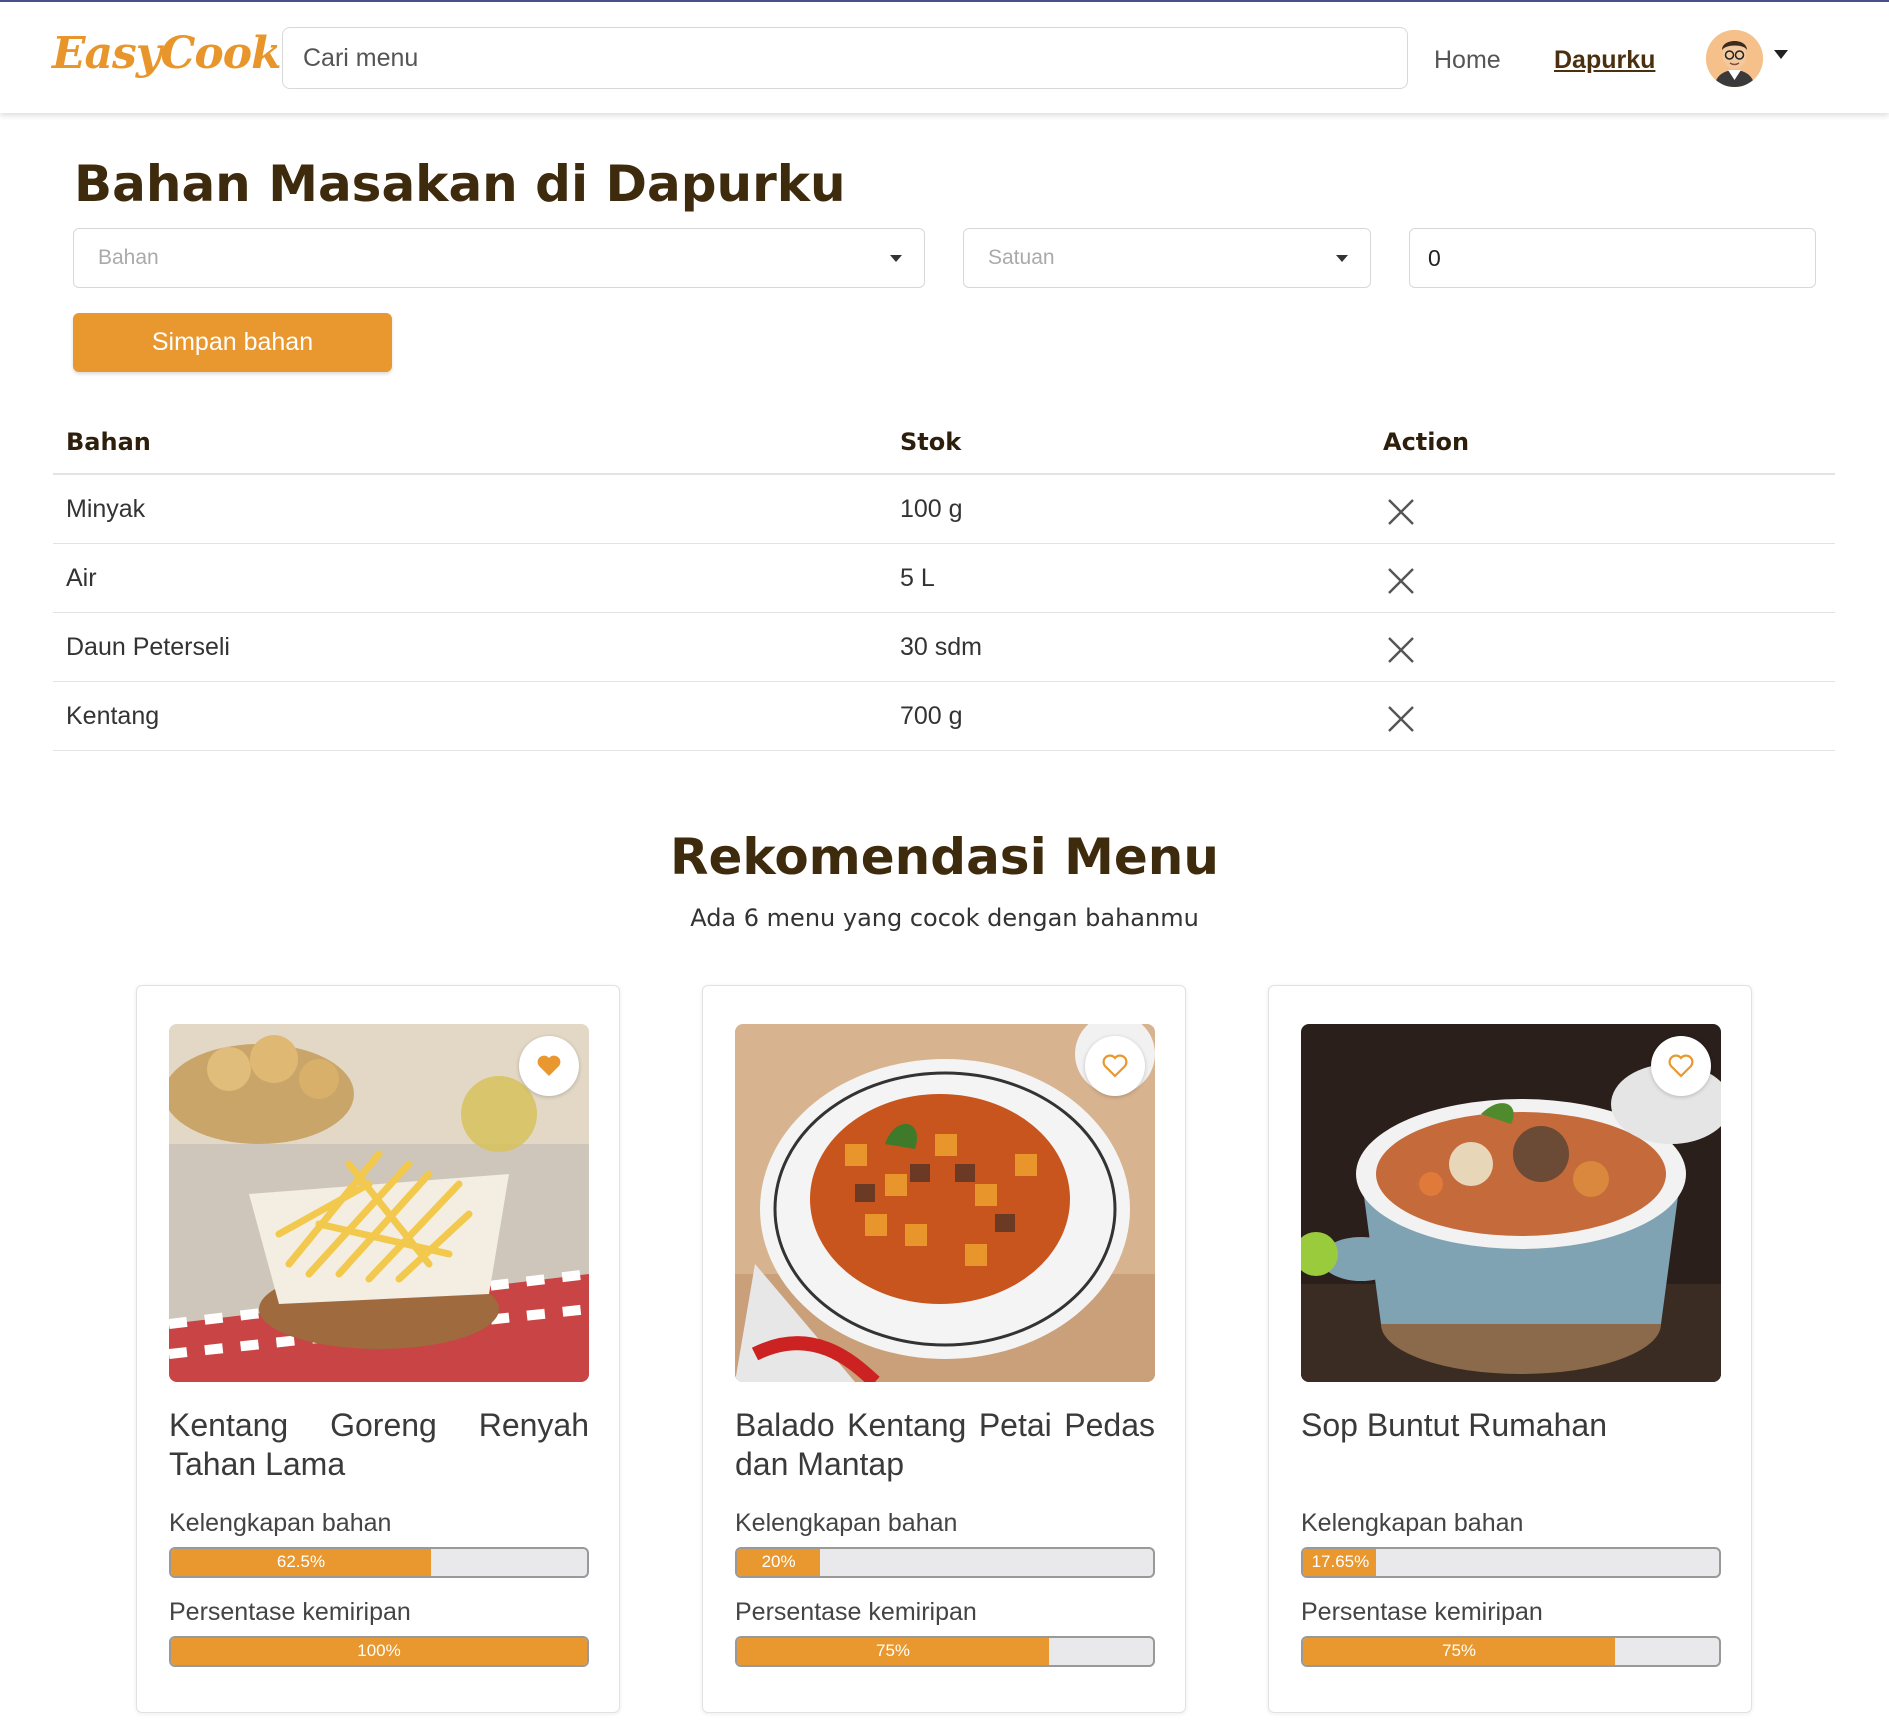  I want to click on table-row: Air 5 L, so click(944, 578).